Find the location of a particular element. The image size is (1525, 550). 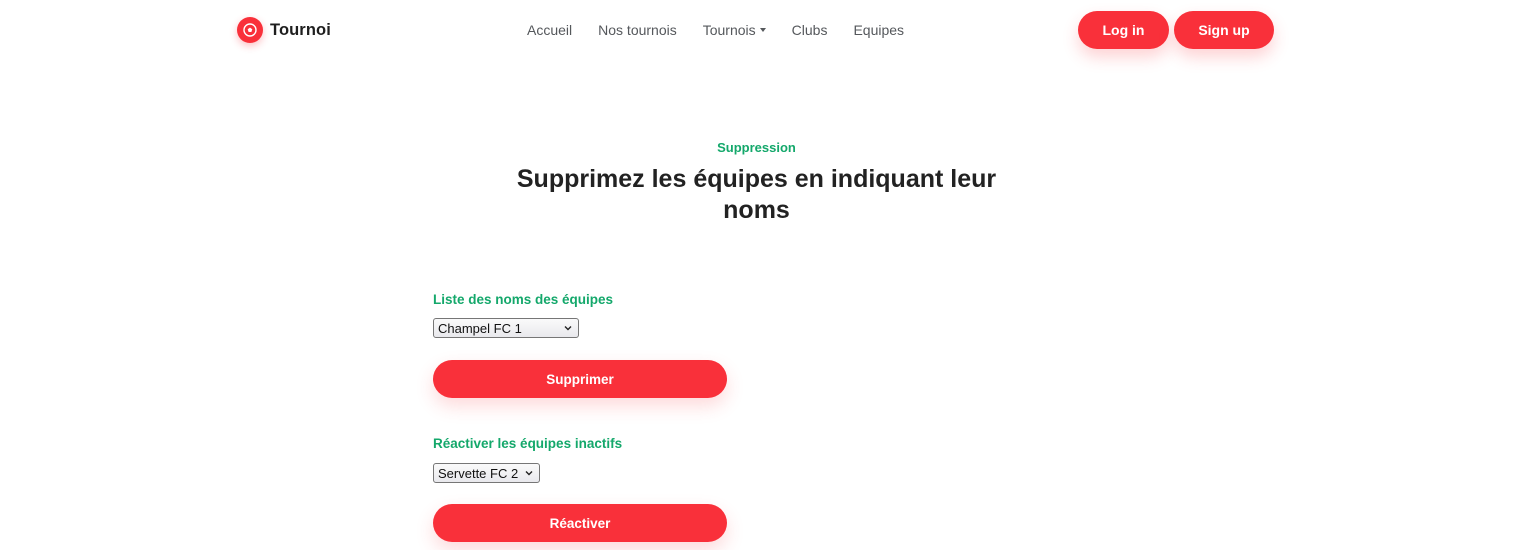

brand-link: Tournoi is located at coordinates (284, 30).